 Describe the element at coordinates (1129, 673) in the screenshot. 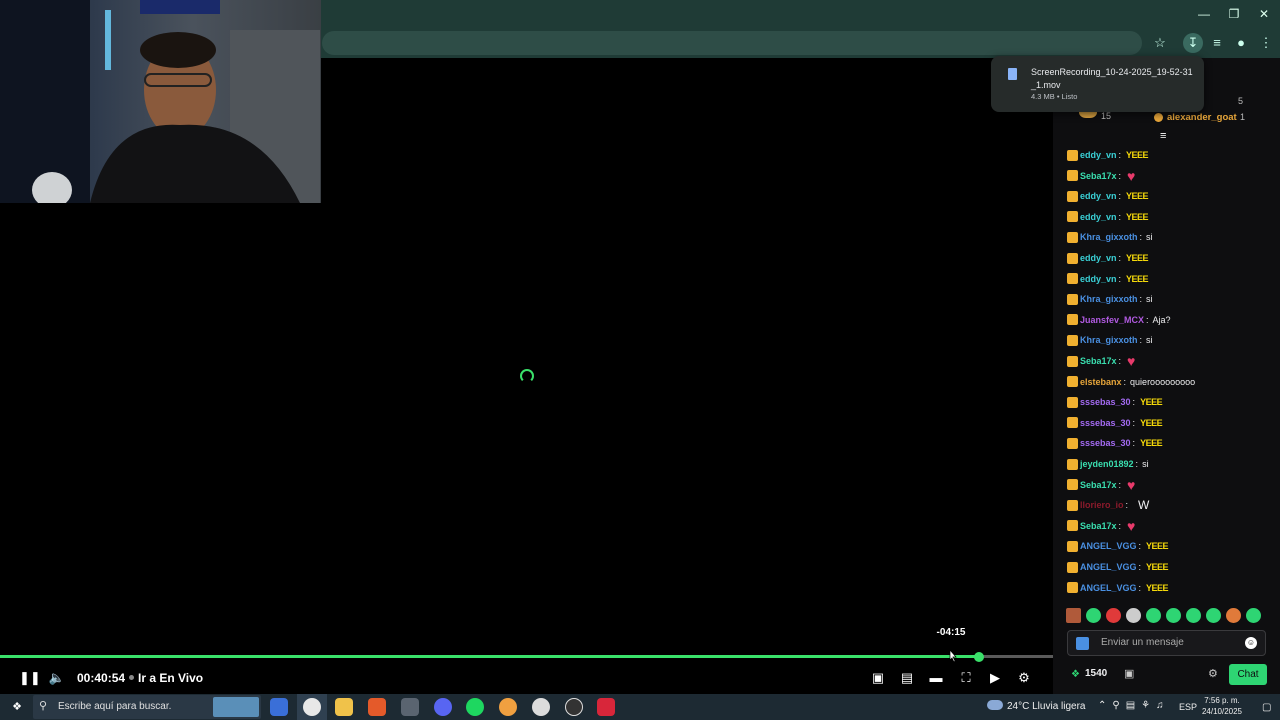

I see `gift-icon: ▣` at that location.